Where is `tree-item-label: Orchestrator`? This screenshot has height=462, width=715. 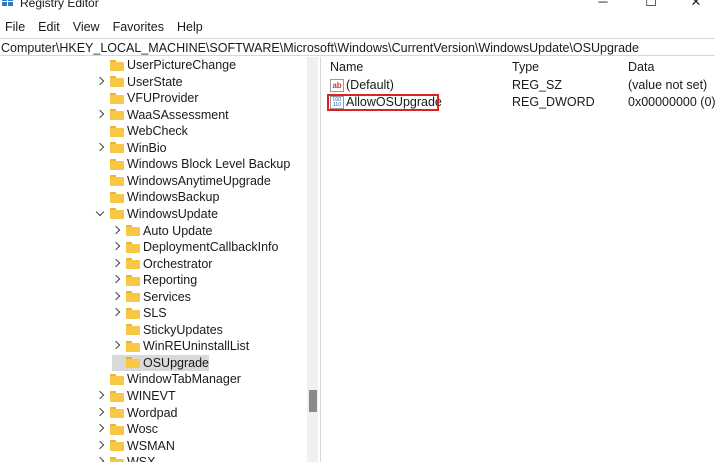
tree-item-label: Orchestrator is located at coordinates (178, 263).